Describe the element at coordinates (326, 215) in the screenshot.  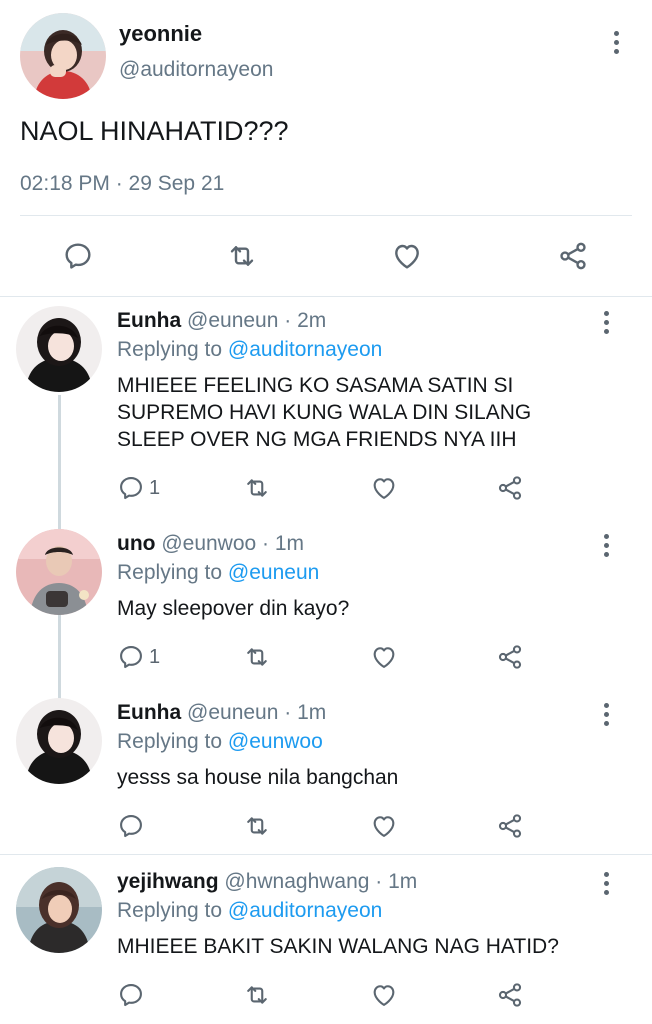
I see `divider` at that location.